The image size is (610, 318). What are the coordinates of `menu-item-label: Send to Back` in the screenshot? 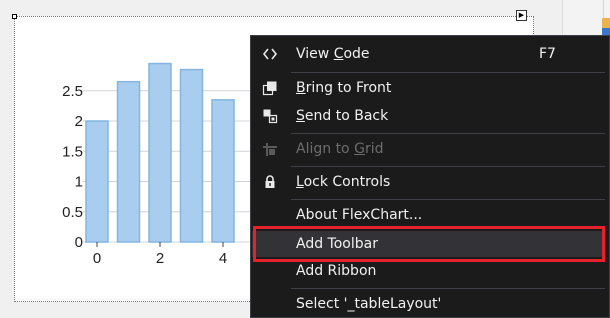 It's located at (342, 116).